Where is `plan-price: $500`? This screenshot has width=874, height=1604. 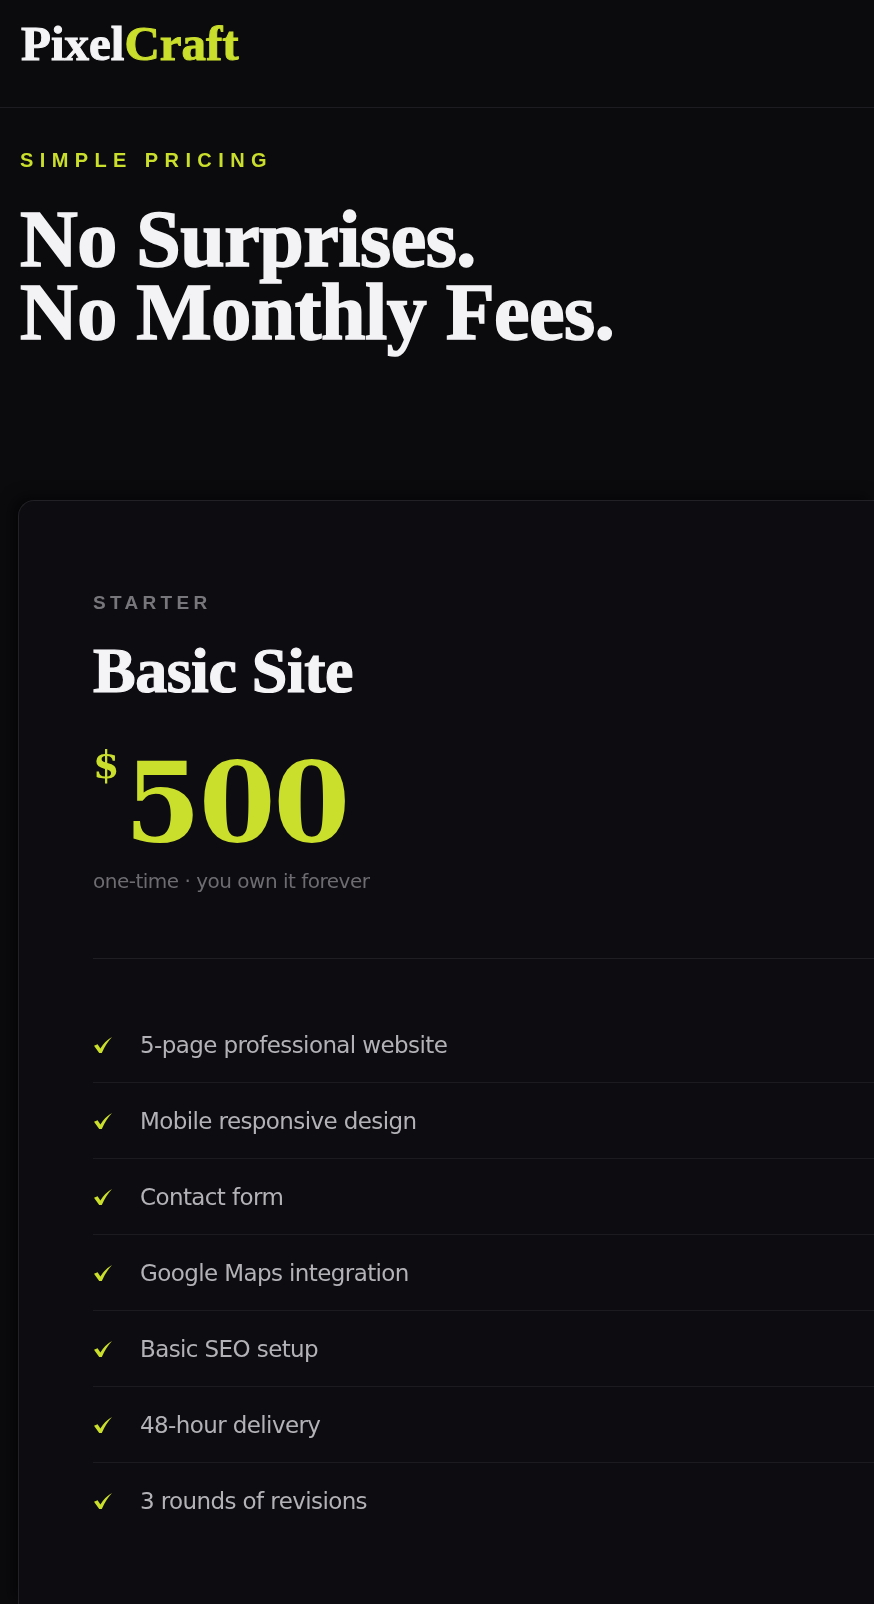 plan-price: $500 is located at coordinates (221, 803).